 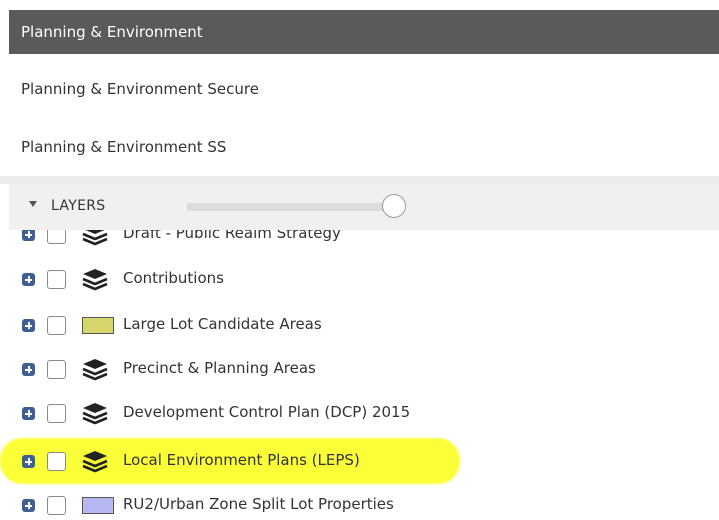 I want to click on layer-label: Contributions, so click(x=173, y=278).